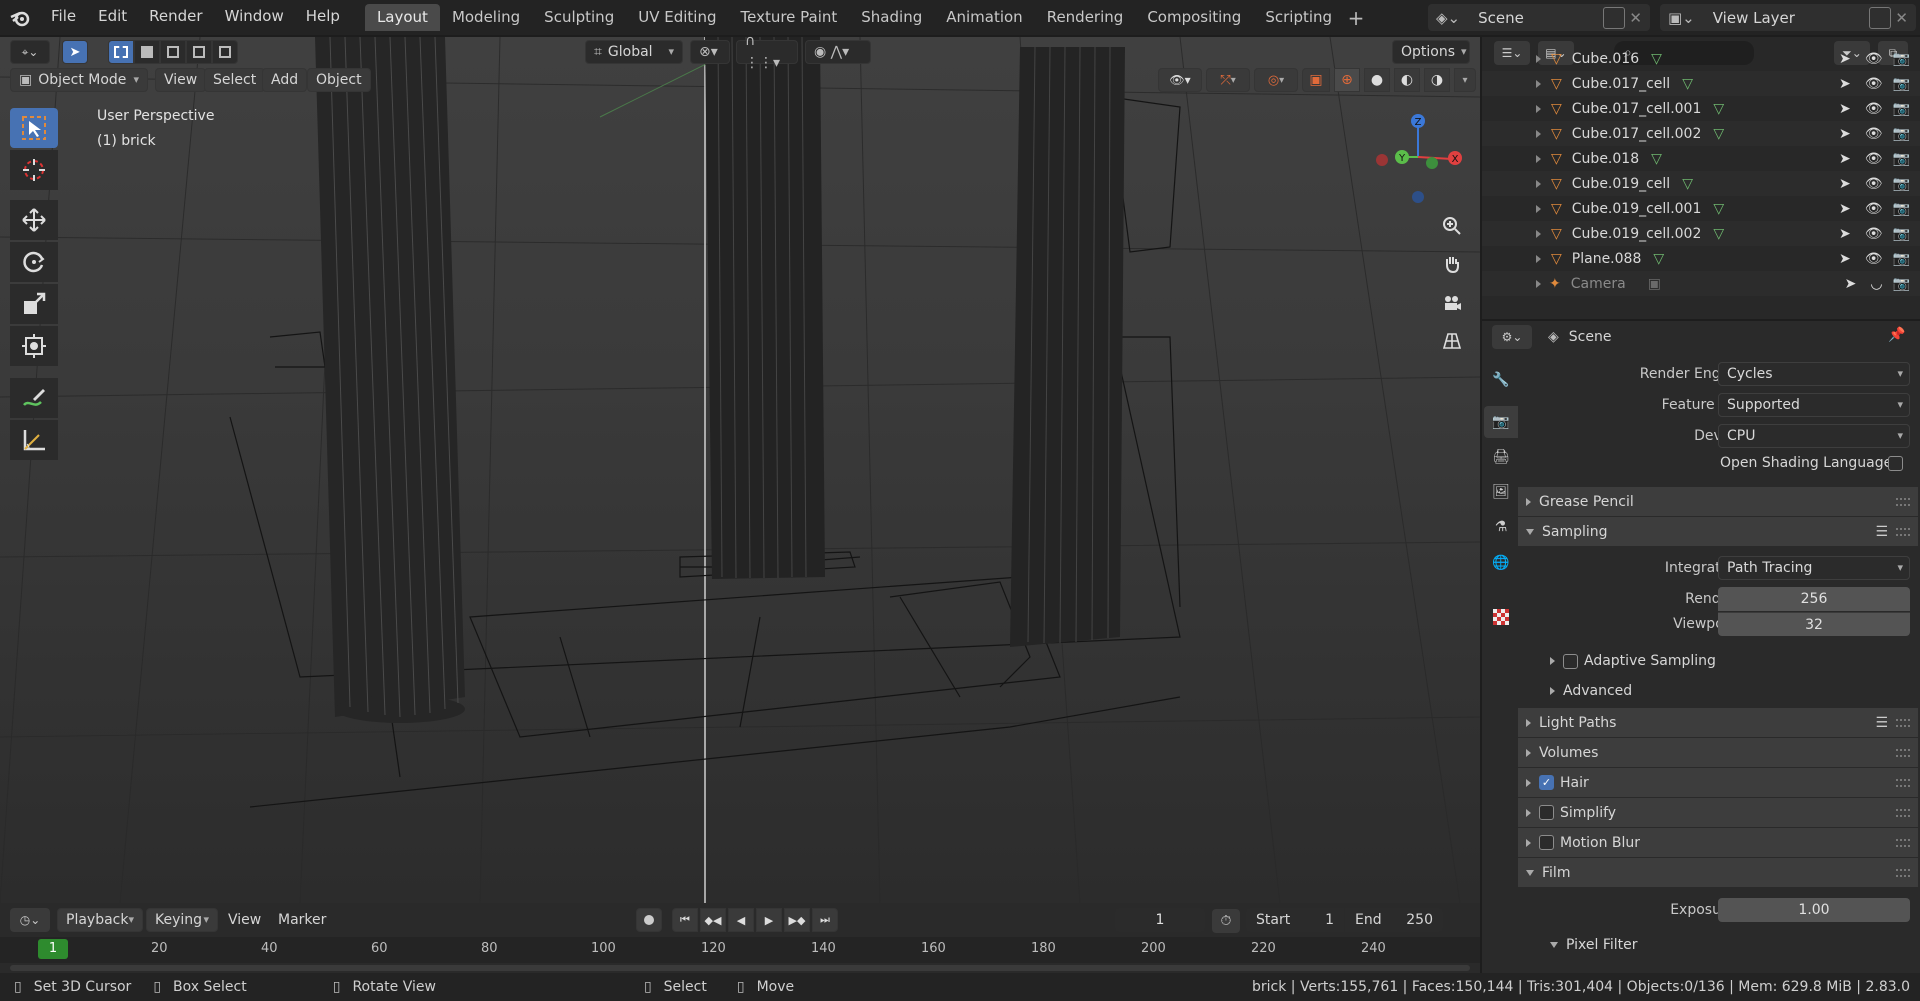 The height and width of the screenshot is (1001, 1920). What do you see at coordinates (1452, 303) in the screenshot?
I see `camera-view-icon` at bounding box center [1452, 303].